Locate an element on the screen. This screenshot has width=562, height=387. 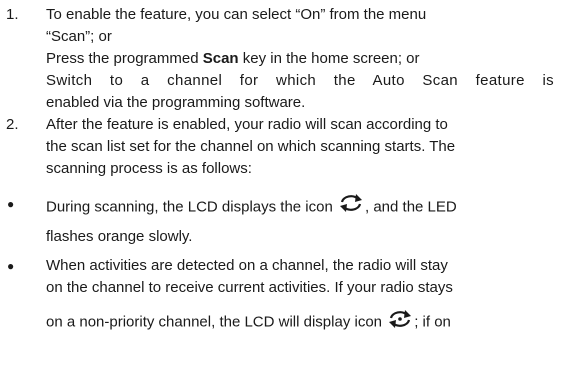
non-priority-scan-icon is located at coordinates (400, 322).